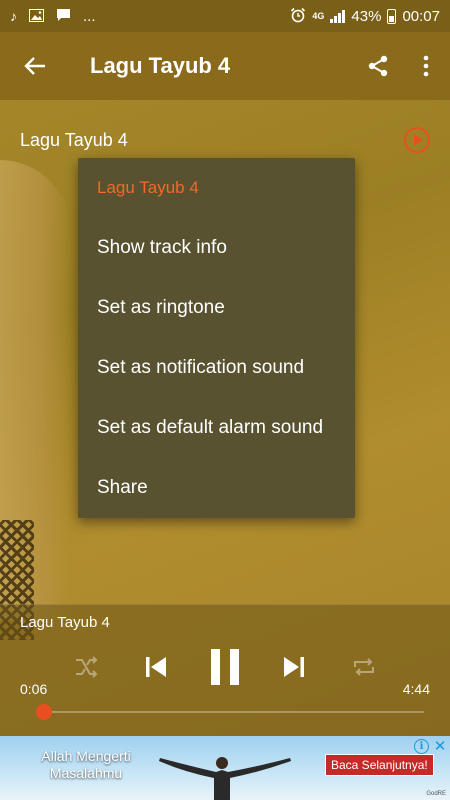  What do you see at coordinates (225, 778) in the screenshot?
I see `ad-person-image` at bounding box center [225, 778].